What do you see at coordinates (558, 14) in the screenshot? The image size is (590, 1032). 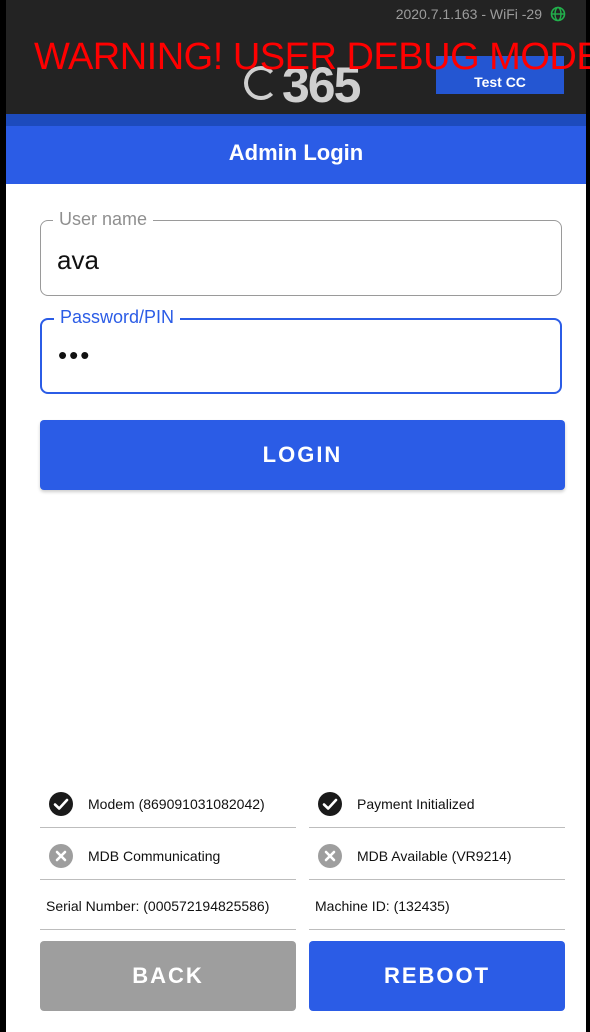 I see `globe-icon` at bounding box center [558, 14].